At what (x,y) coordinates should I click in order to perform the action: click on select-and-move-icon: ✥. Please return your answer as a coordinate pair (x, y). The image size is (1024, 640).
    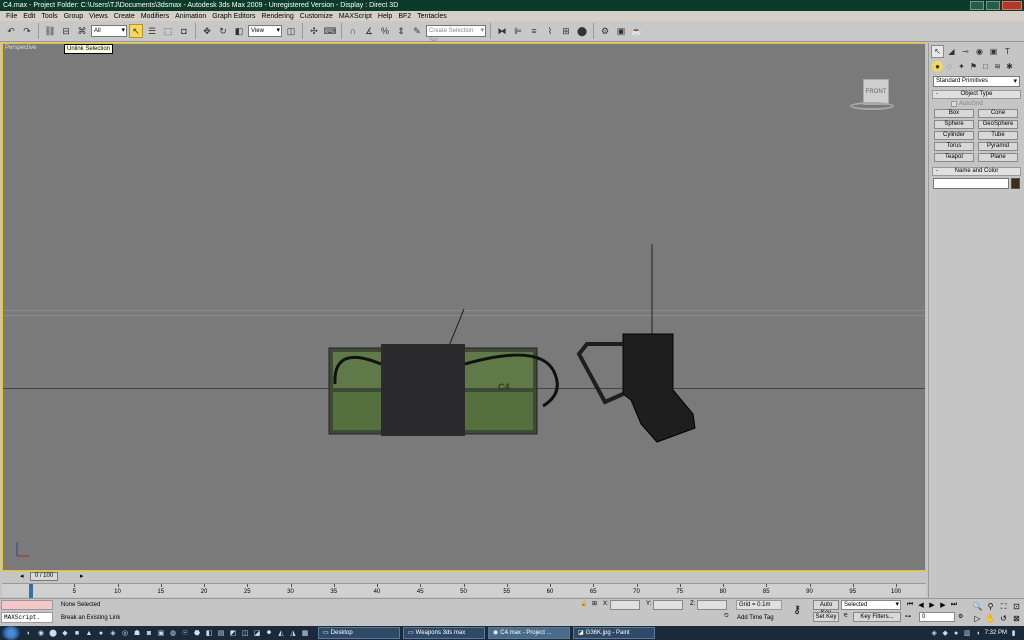
    Looking at the image, I should click on (207, 31).